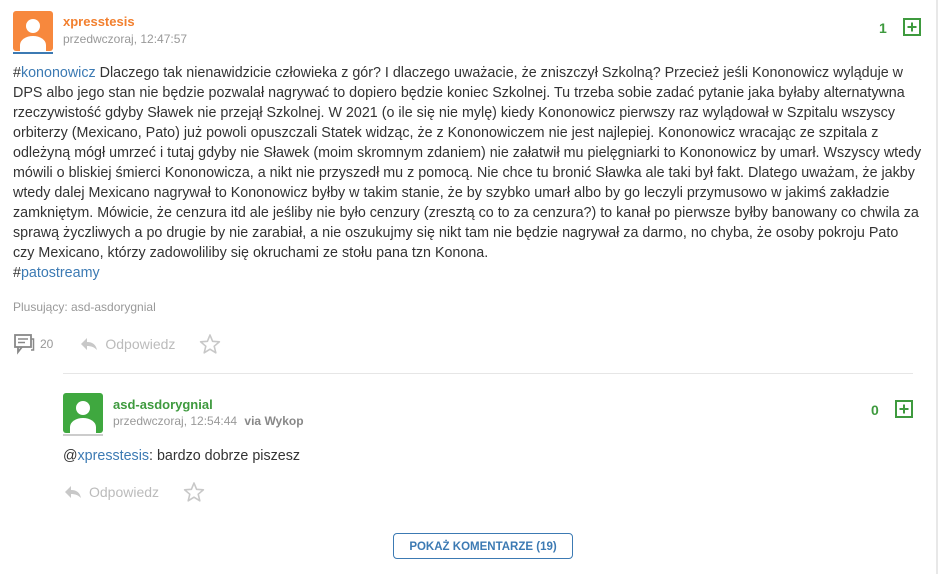  Describe the element at coordinates (124, 492) in the screenshot. I see `comment-reply-label: Odpowiedz` at that location.